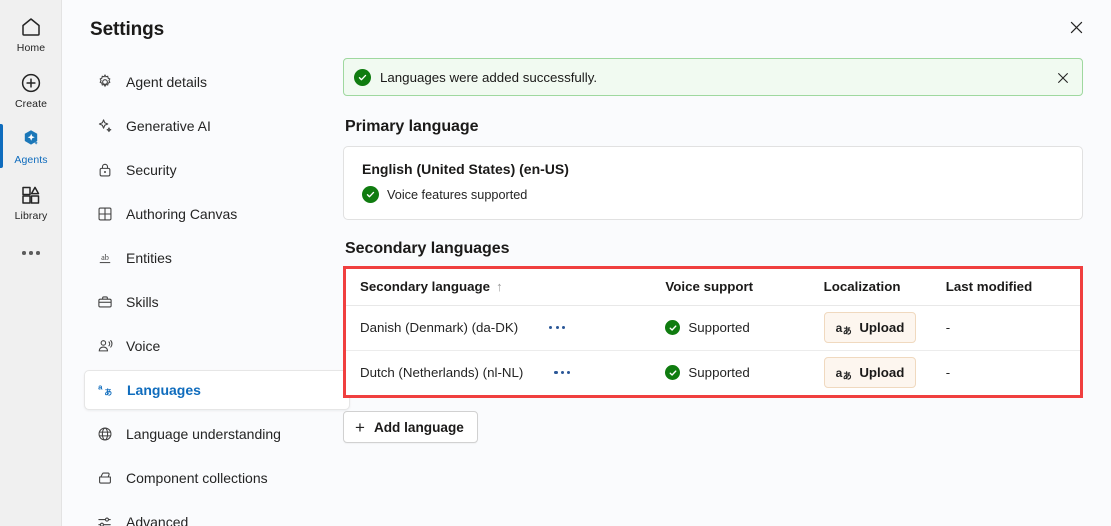 The height and width of the screenshot is (526, 1111). Describe the element at coordinates (439, 327) in the screenshot. I see `language-name: Danish (Denmark) (da-DK)` at that location.